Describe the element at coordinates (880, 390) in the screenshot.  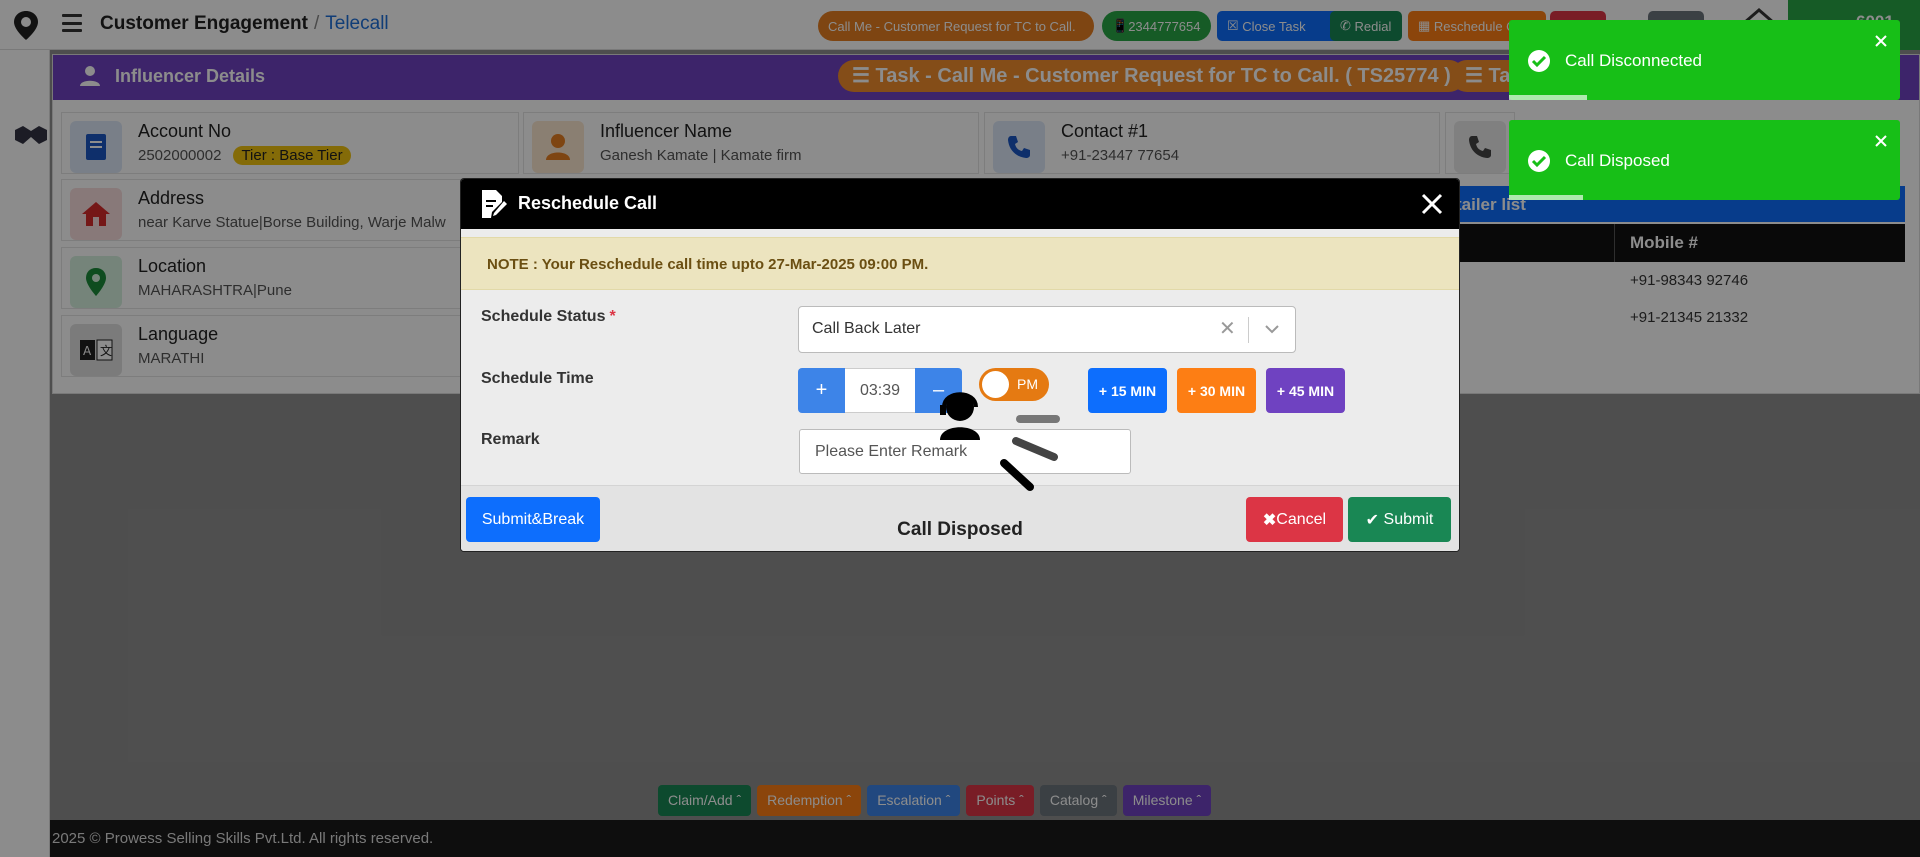
I see `time-value: 03:39` at that location.